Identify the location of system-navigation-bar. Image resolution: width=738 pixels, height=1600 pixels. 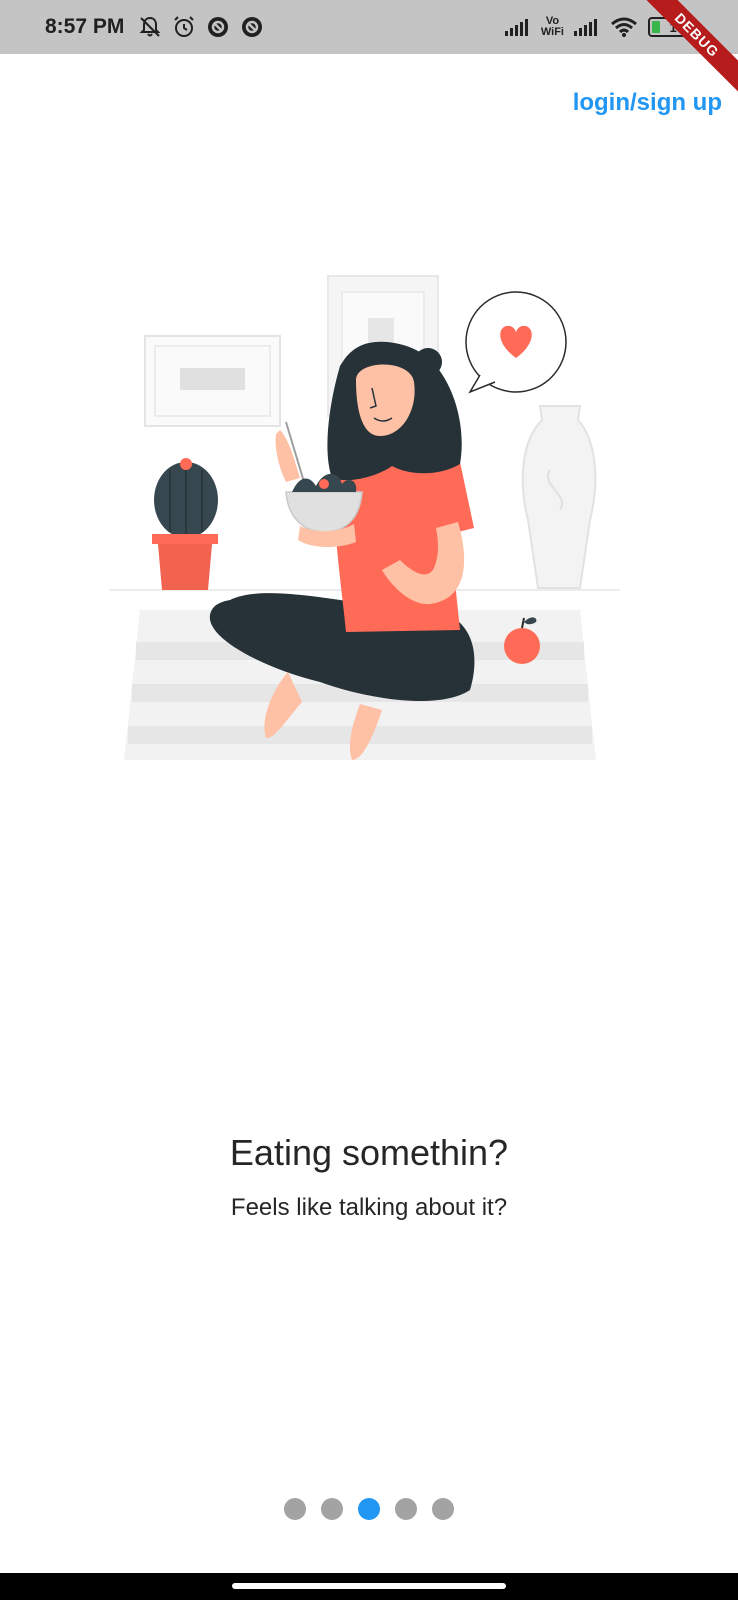
(369, 1586).